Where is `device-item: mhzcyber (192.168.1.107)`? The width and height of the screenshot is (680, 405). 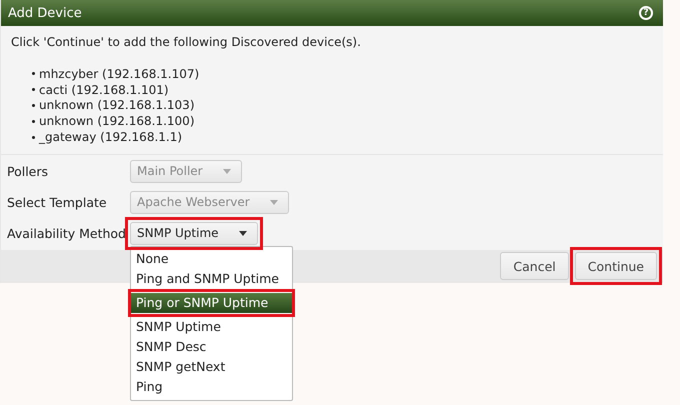
device-item: mhzcyber (192.168.1.107) is located at coordinates (119, 73).